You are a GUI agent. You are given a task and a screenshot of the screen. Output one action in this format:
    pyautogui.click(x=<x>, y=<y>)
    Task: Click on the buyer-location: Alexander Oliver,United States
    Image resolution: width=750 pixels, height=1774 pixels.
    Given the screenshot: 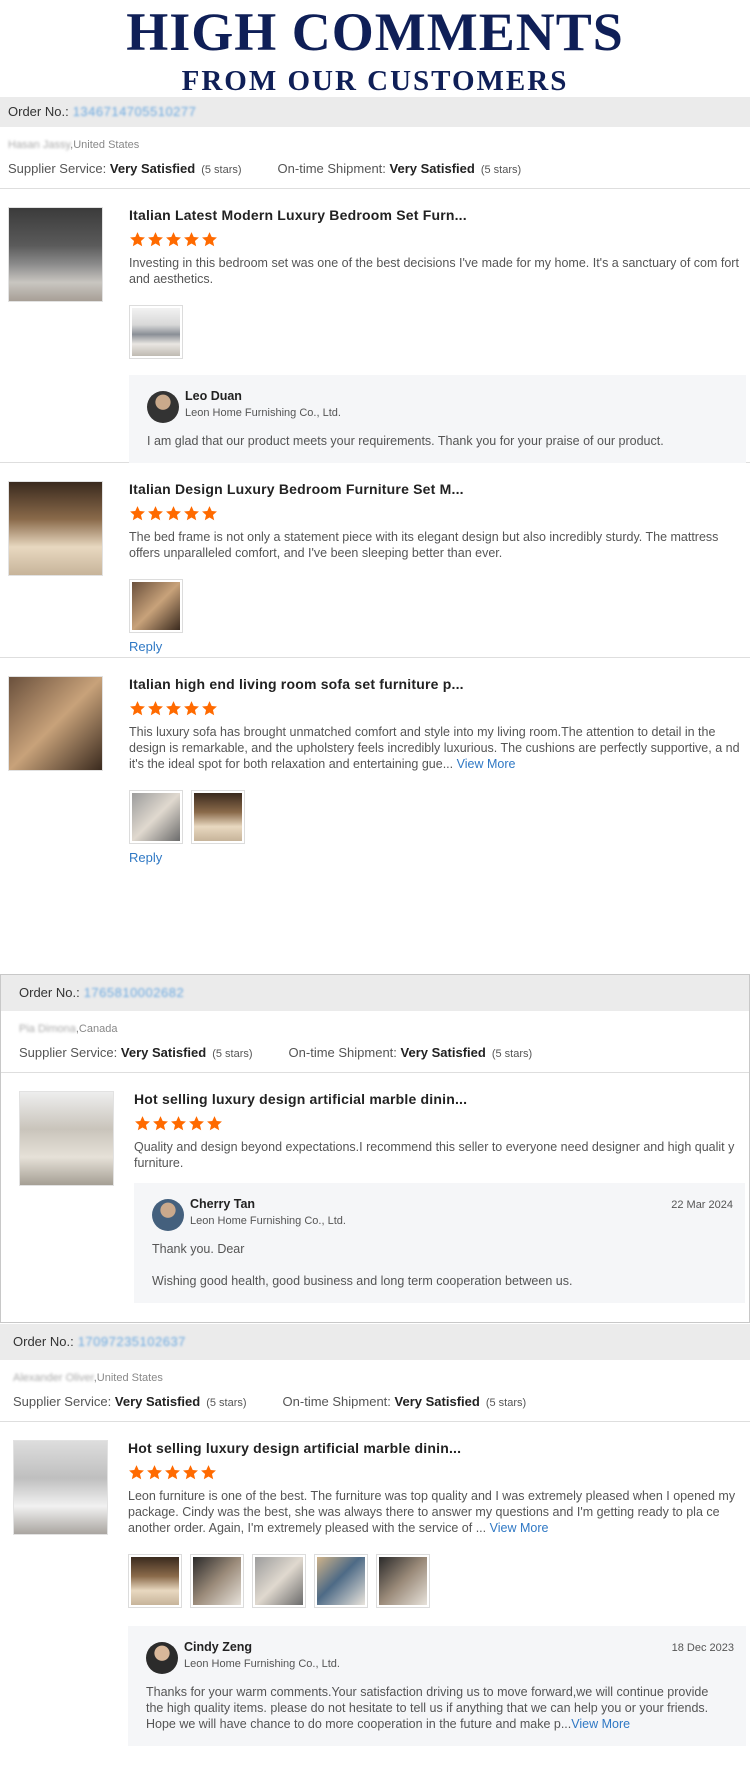 What is the action you would take?
    pyautogui.click(x=88, y=1378)
    